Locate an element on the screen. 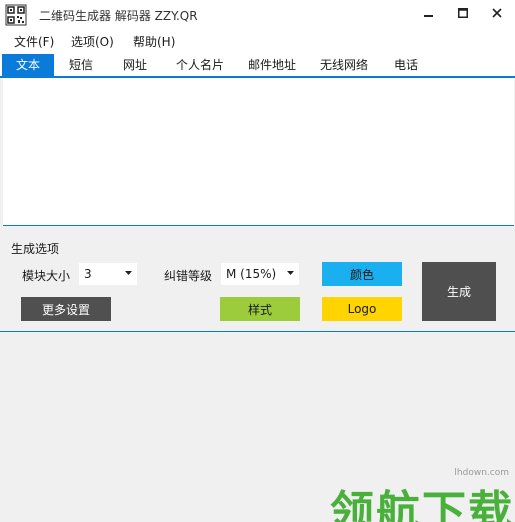  error-level-select: M (15%) is located at coordinates (260, 274).